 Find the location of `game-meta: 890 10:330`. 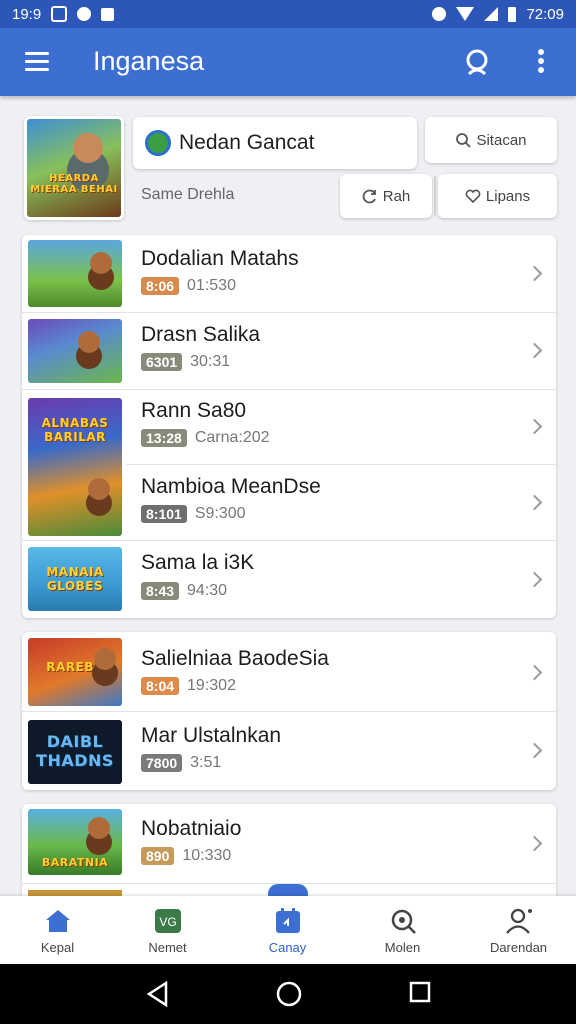

game-meta: 890 10:330 is located at coordinates (186, 856).